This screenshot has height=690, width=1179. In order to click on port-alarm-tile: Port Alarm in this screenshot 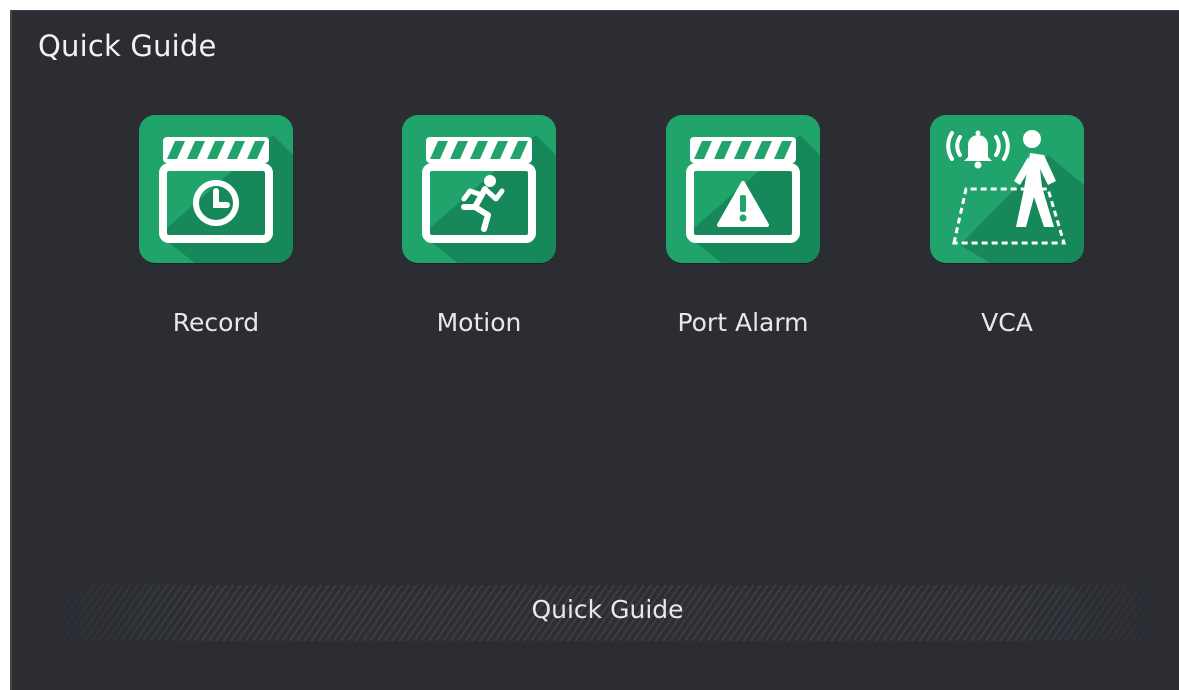, I will do `click(743, 230)`.